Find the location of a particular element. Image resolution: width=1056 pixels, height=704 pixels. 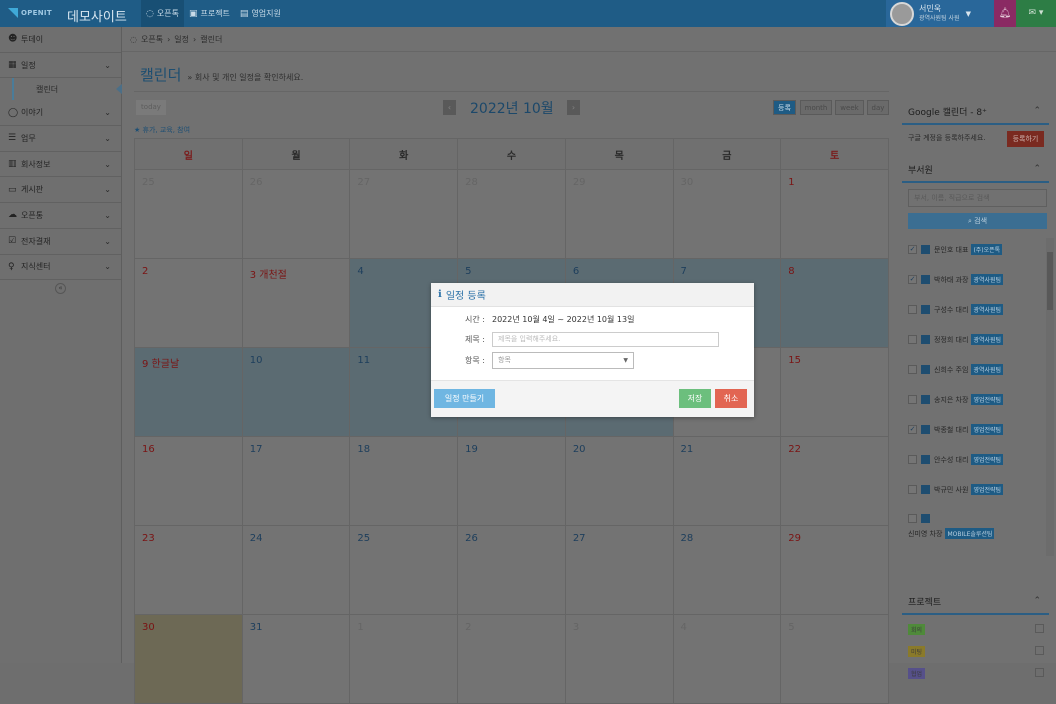

project-row: 협업 is located at coordinates (979, 673).